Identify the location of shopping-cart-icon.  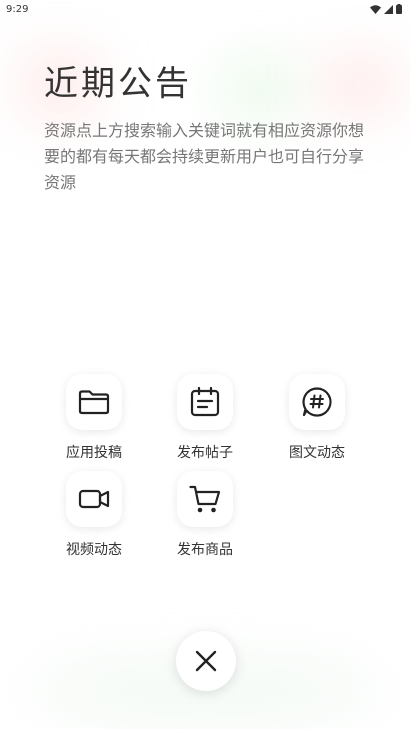
(205, 499).